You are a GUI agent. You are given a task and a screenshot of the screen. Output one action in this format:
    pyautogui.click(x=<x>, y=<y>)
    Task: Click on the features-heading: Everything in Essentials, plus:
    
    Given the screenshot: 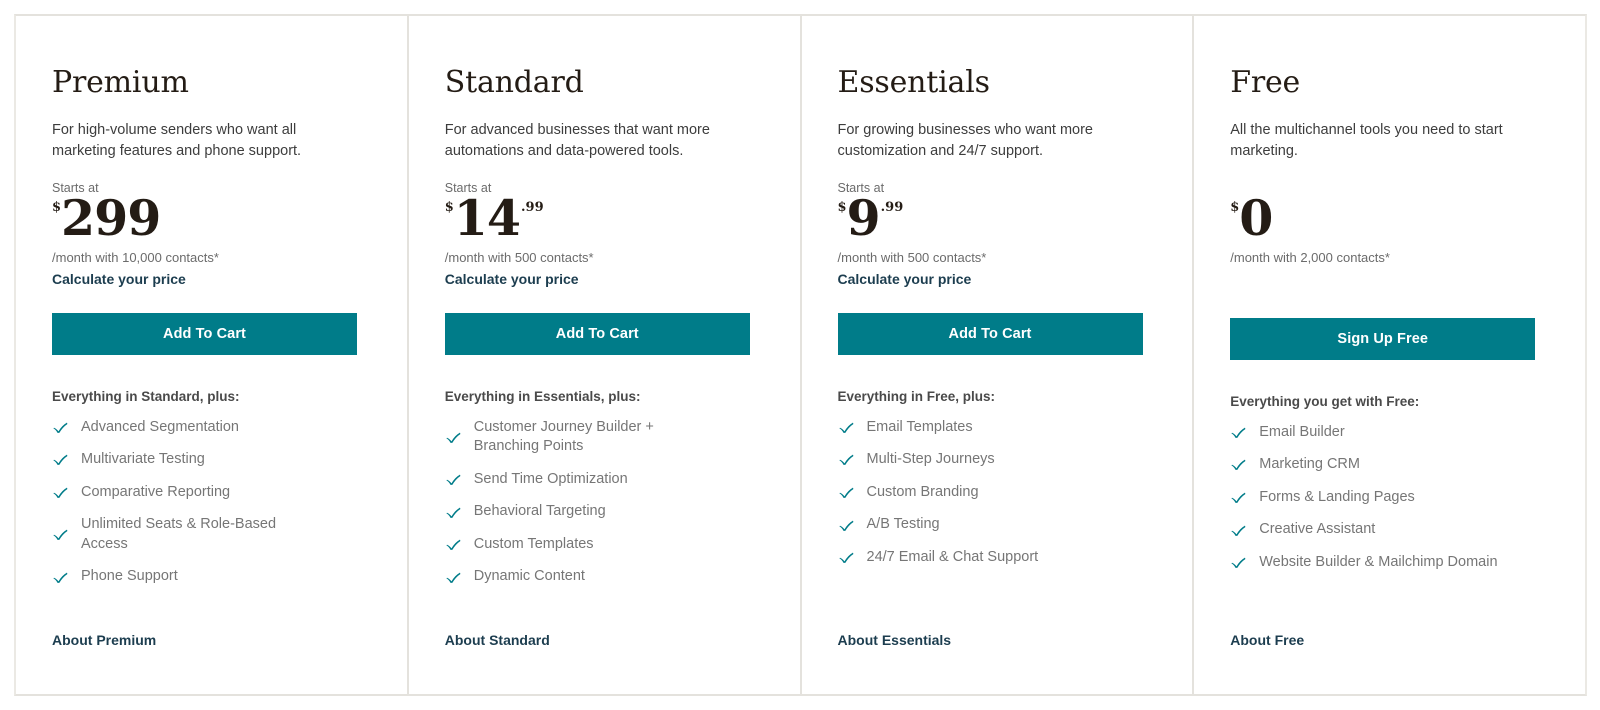 What is the action you would take?
    pyautogui.click(x=542, y=396)
    